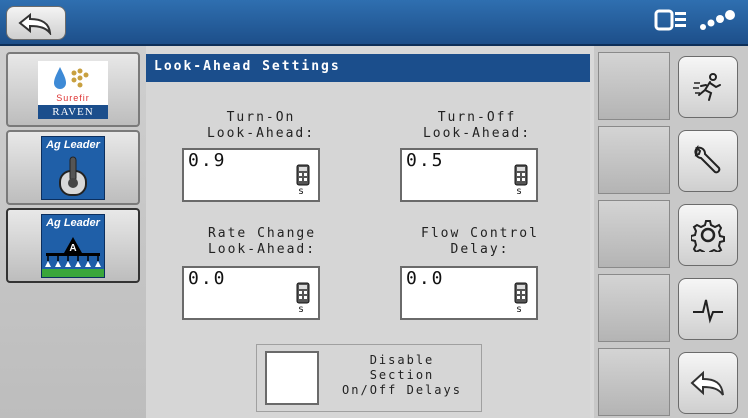 This screenshot has height=418, width=748. Describe the element at coordinates (261, 125) in the screenshot. I see `turn-on-label: Turn-On Look-Ahead:` at that location.